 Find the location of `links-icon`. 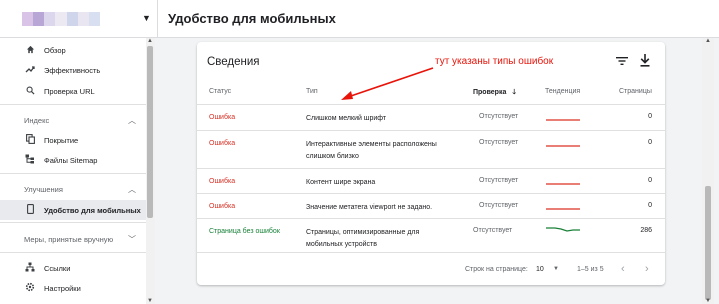

links-icon is located at coordinates (30, 268).